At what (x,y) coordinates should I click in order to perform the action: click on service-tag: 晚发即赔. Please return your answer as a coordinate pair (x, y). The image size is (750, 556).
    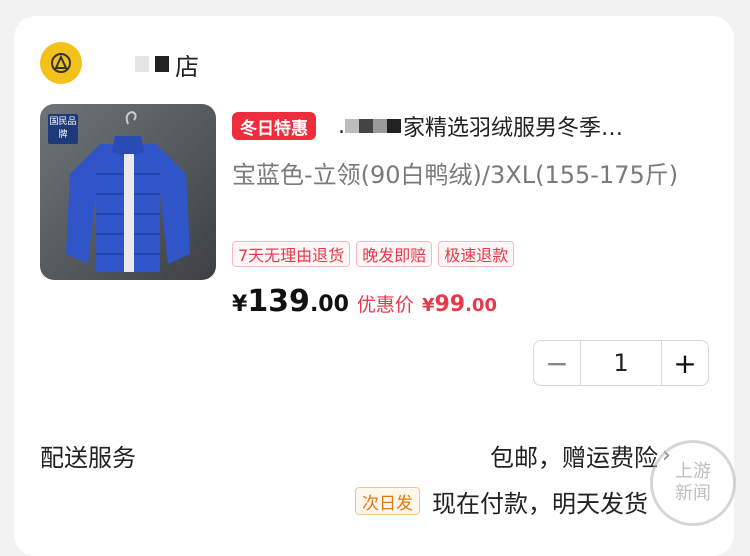
    Looking at the image, I should click on (394, 254).